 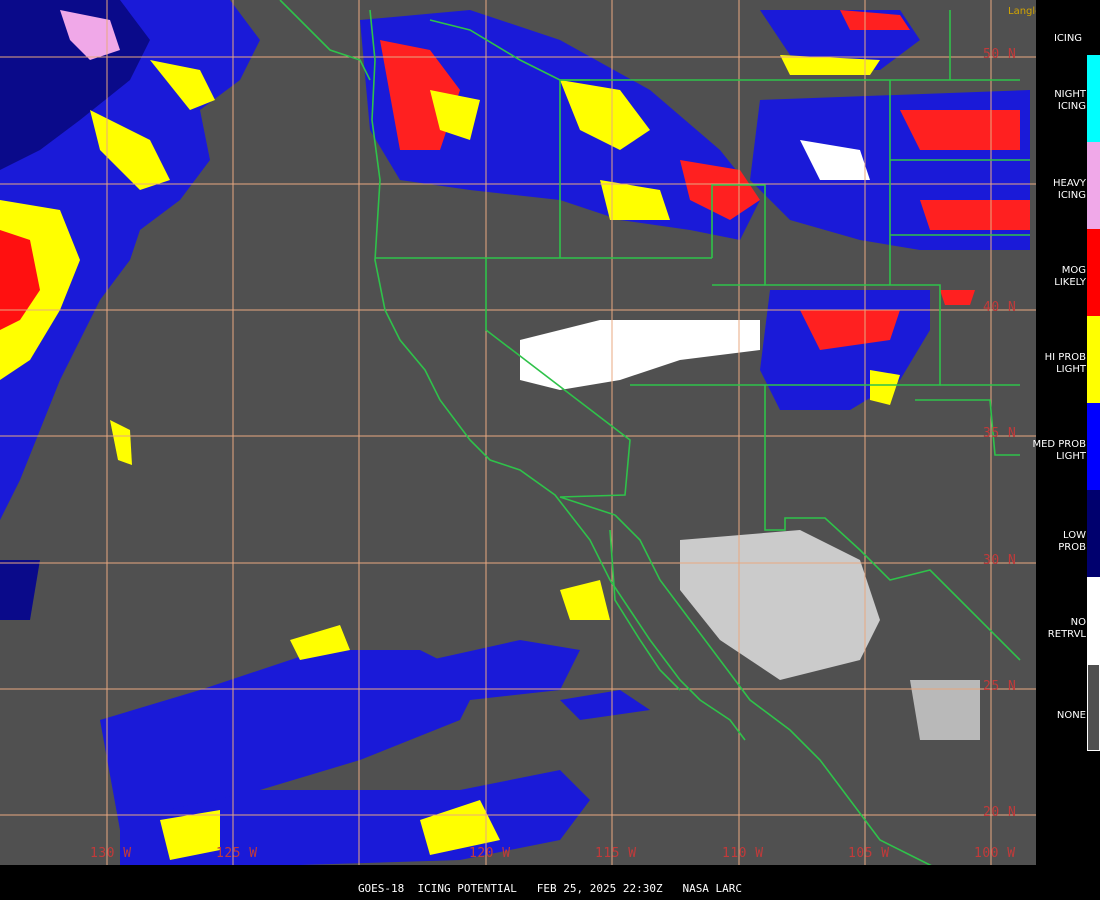 What do you see at coordinates (995, 853) in the screenshot?
I see `lon-label-100w: 100 W` at bounding box center [995, 853].